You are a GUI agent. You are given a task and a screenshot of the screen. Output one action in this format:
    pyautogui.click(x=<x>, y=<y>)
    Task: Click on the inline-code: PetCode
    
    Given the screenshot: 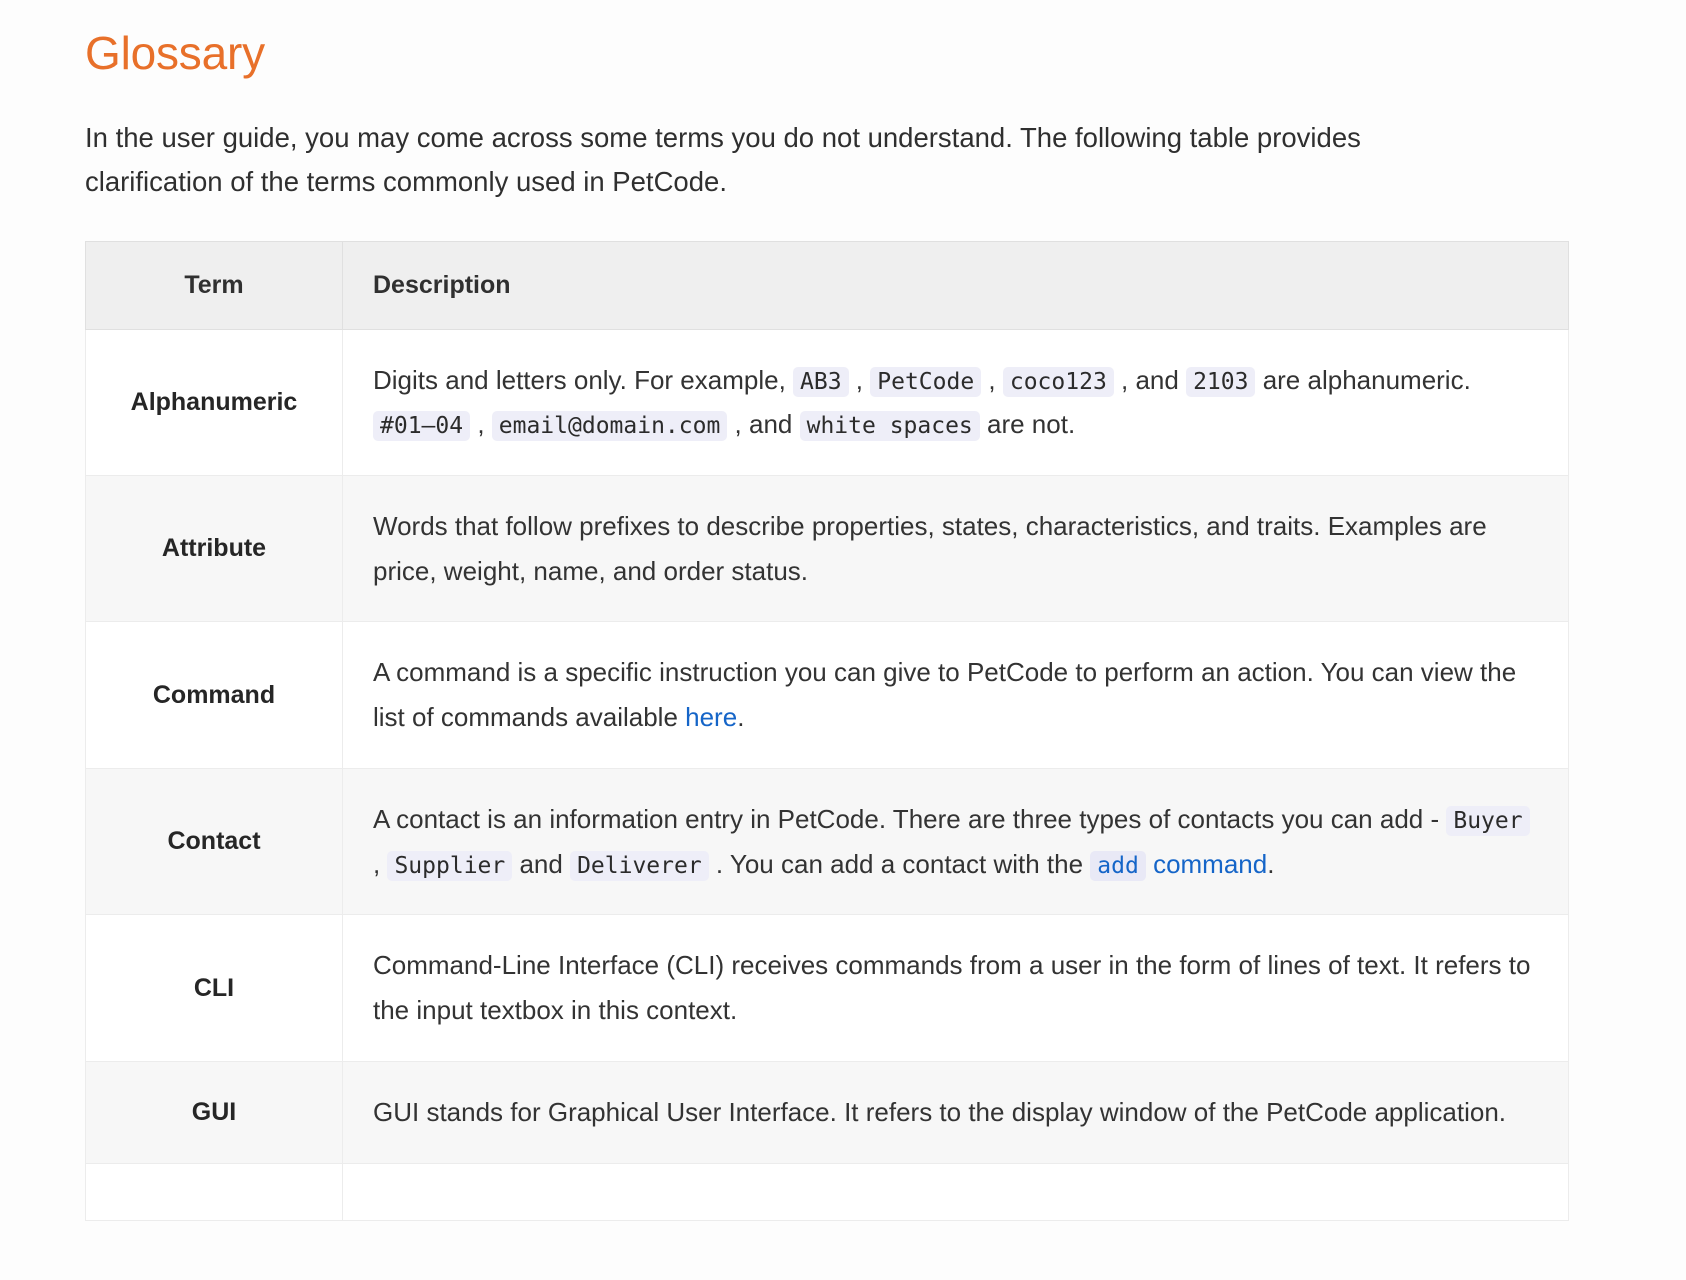 What is the action you would take?
    pyautogui.click(x=926, y=381)
    